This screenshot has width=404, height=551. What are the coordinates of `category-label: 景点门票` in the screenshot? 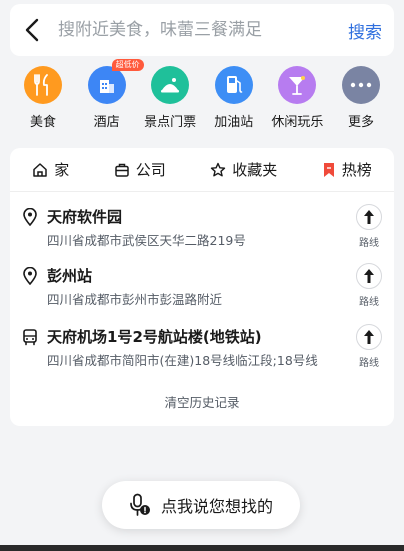 It's located at (170, 122).